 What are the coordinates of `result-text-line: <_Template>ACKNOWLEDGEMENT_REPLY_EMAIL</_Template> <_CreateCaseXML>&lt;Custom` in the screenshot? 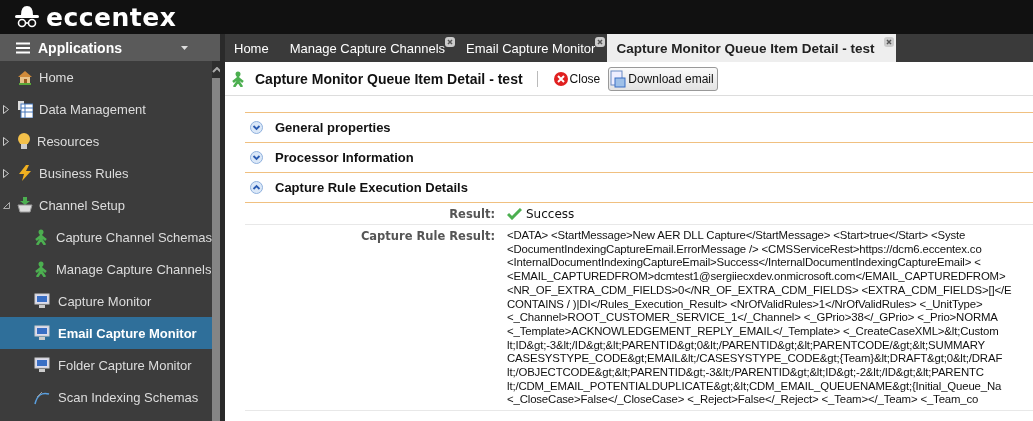 It's located at (753, 331).